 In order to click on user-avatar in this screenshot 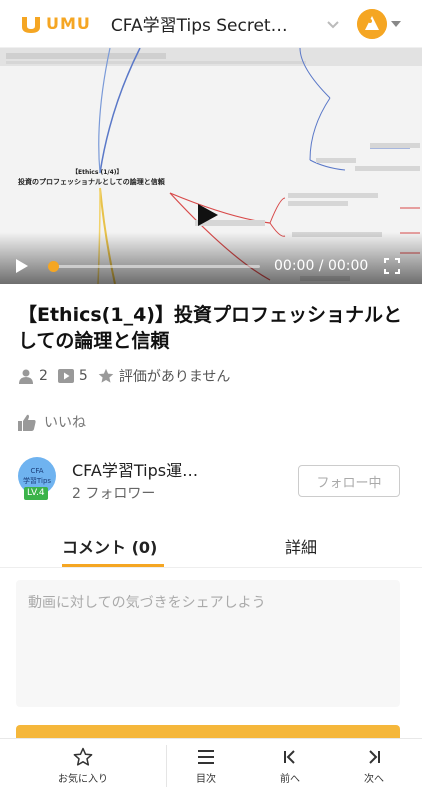, I will do `click(371, 23)`.